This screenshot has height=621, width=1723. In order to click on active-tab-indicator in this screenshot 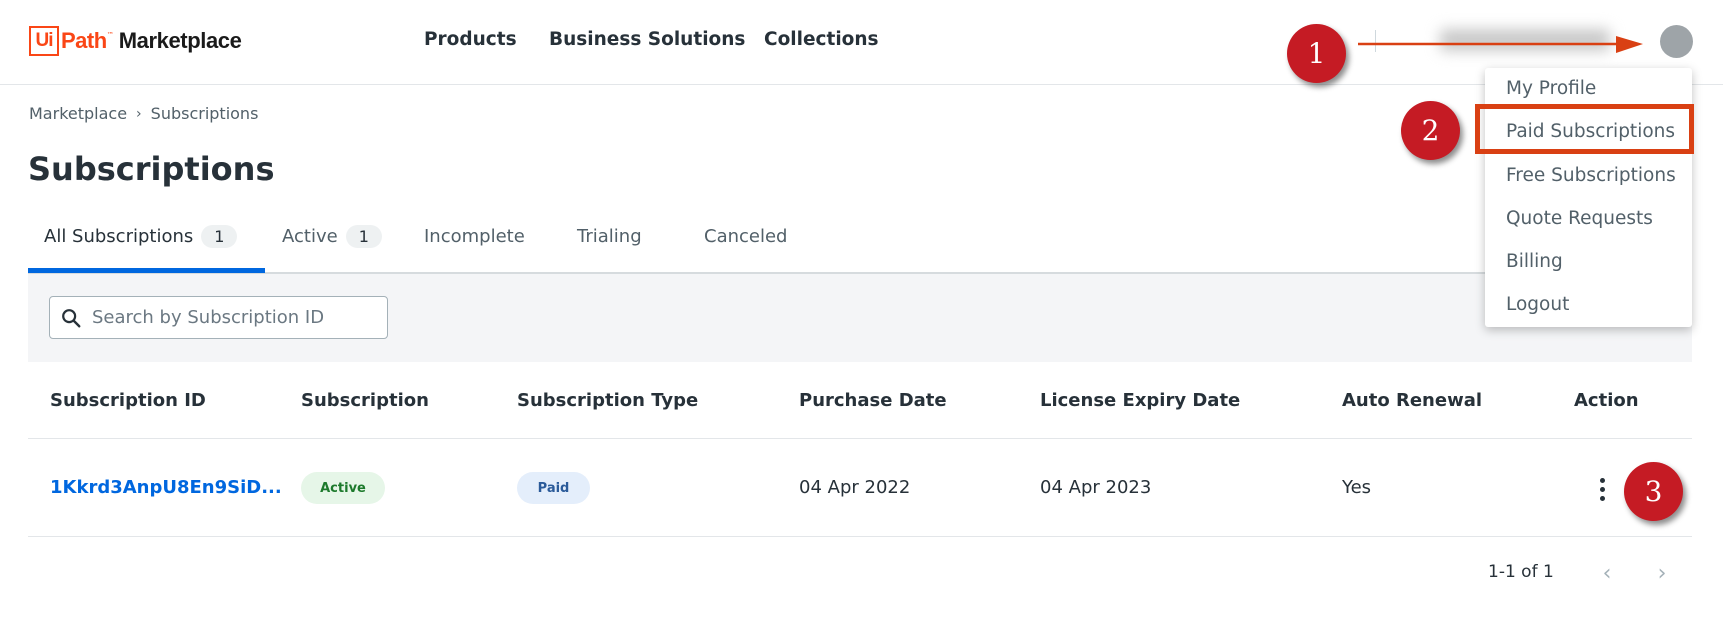, I will do `click(146, 270)`.